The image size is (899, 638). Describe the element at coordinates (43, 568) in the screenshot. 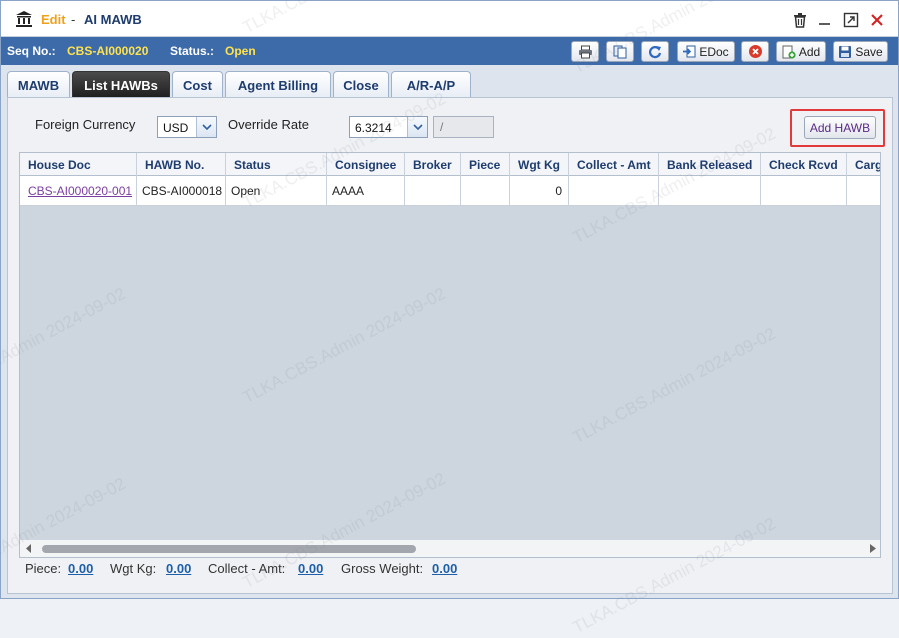

I see `piece-total-label: Piece:` at that location.